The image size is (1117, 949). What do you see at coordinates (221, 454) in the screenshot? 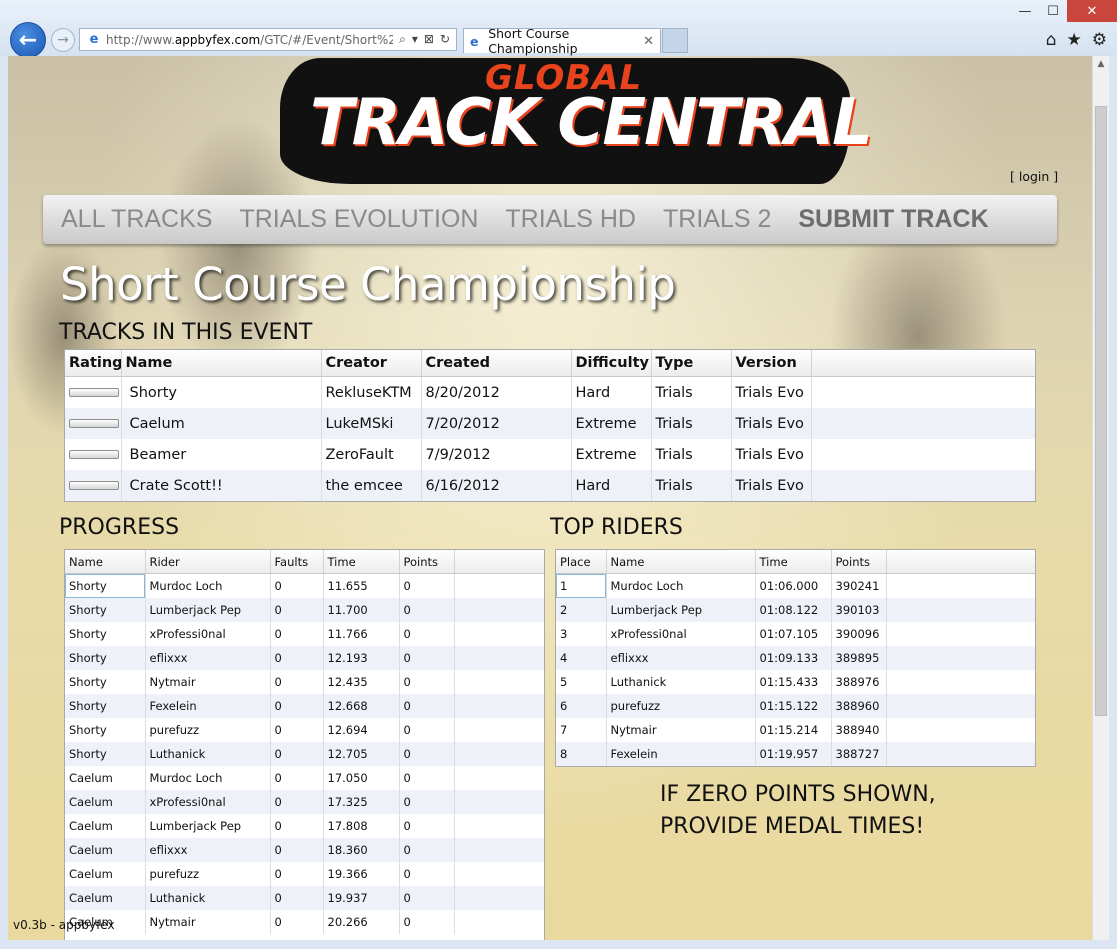
I see `track-name-cell: Beamer` at bounding box center [221, 454].